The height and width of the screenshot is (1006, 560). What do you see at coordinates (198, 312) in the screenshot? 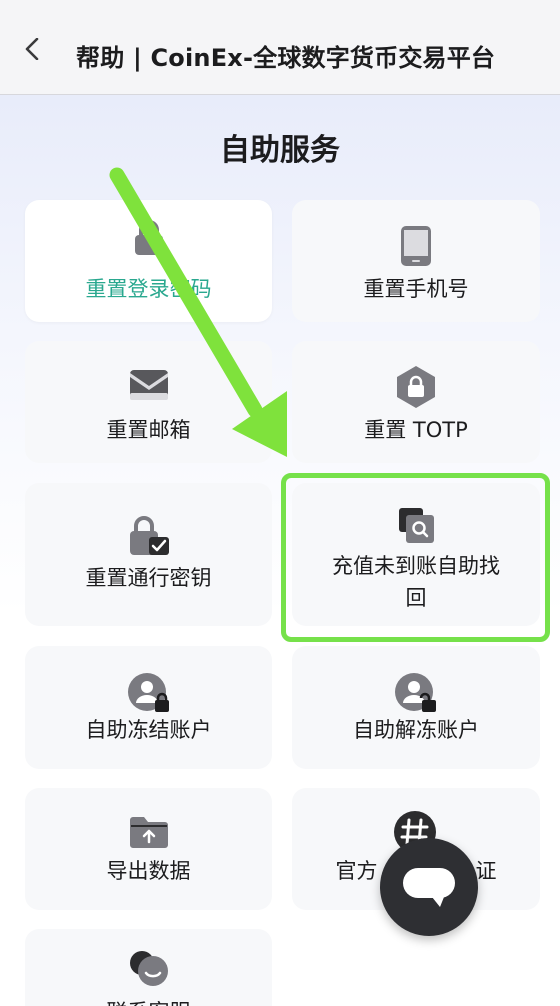
I see `annotation-arrow-icon` at bounding box center [198, 312].